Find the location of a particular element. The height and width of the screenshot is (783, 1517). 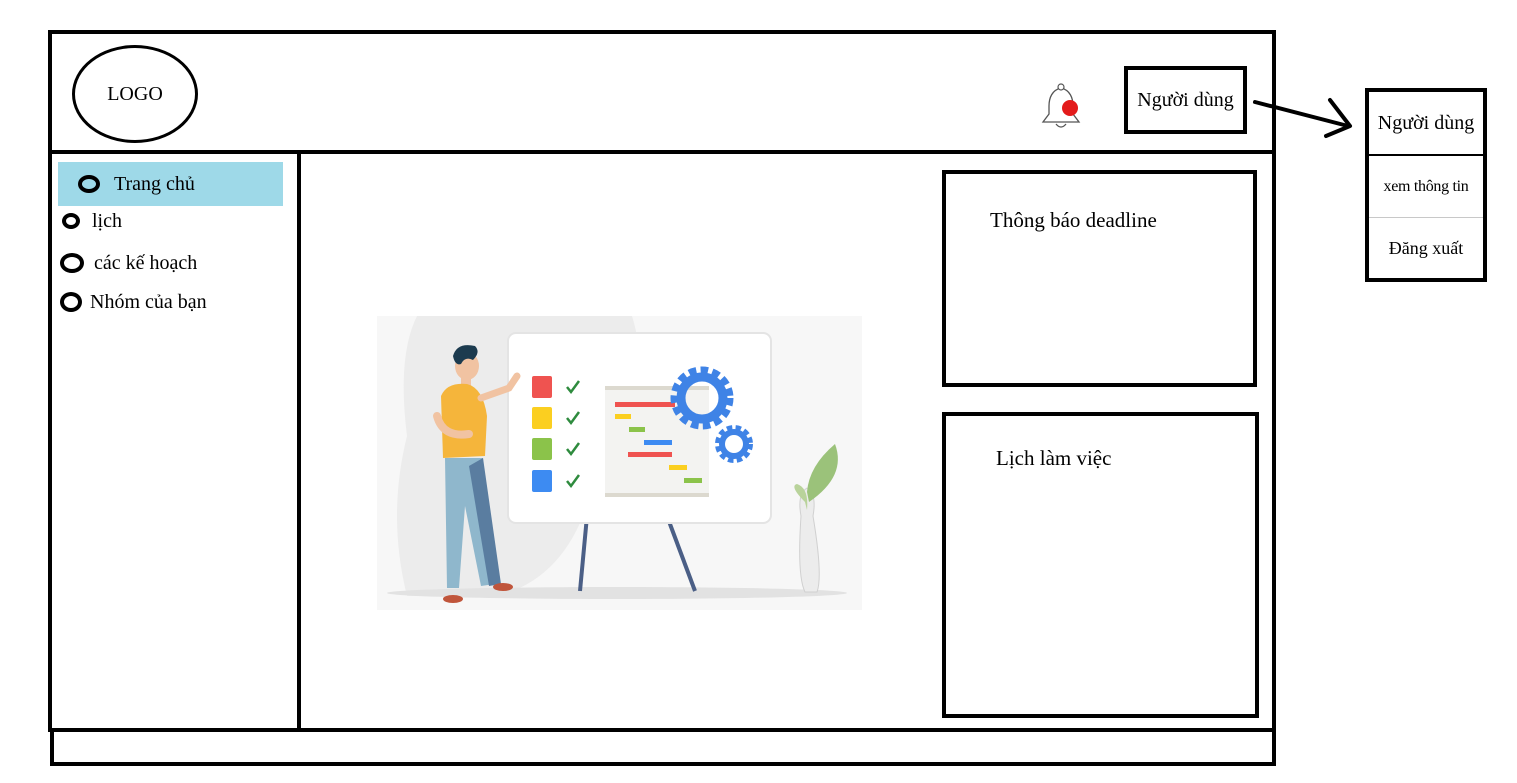

sidebar is located at coordinates (174, 441).